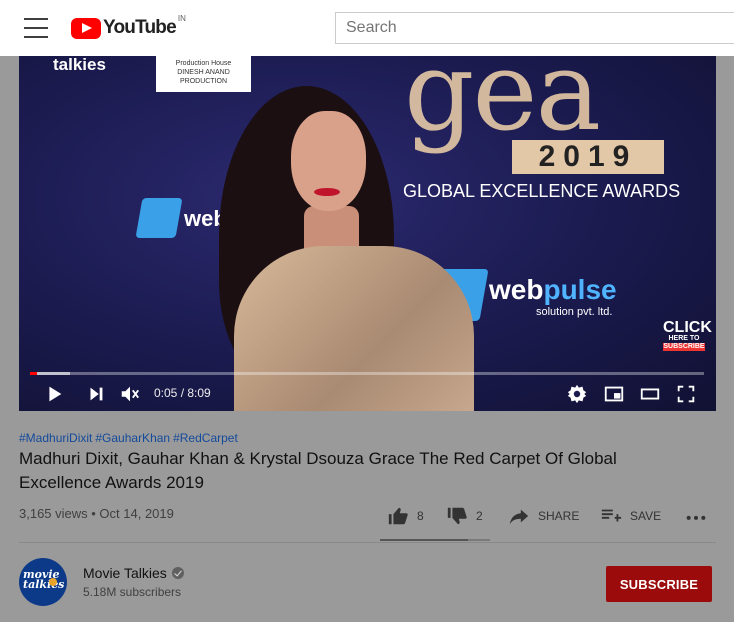 The height and width of the screenshot is (622, 734). I want to click on save-button: SAVE, so click(630, 516).